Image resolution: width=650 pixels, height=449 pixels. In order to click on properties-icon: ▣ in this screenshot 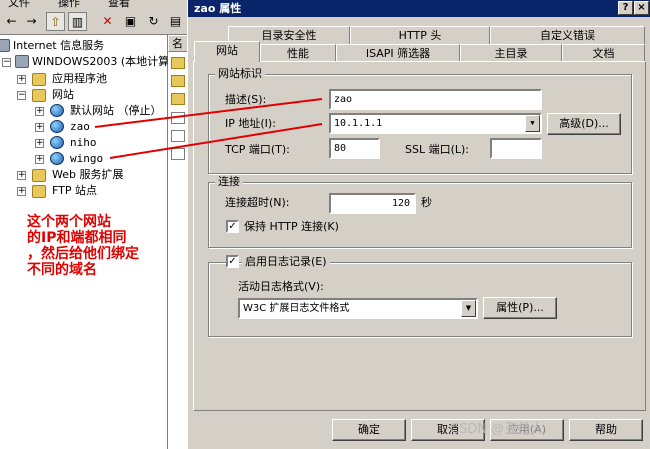, I will do `click(130, 21)`.